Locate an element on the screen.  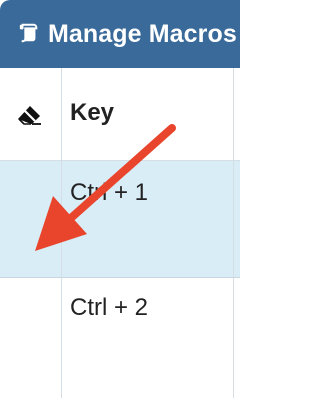
macro-key-cell: Ctrl + 1 is located at coordinates (109, 192).